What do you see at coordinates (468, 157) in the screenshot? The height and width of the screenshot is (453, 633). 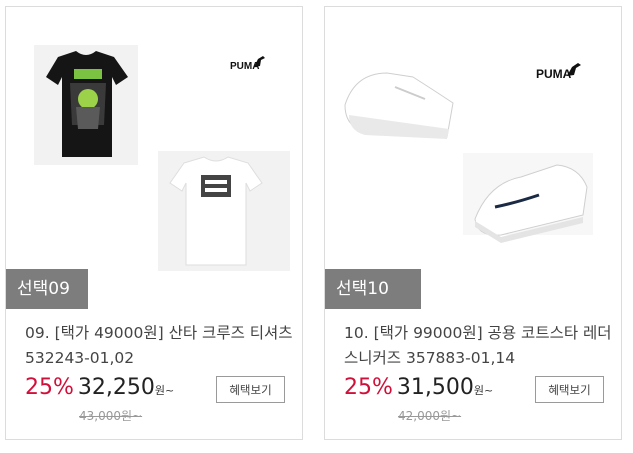 I see `product-image-sneakers` at bounding box center [468, 157].